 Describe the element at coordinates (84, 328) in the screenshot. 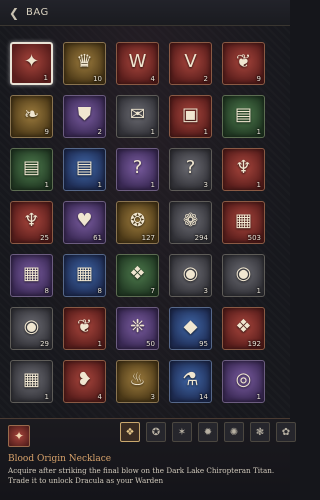

I see `inventory-slot: ❦ 1` at that location.